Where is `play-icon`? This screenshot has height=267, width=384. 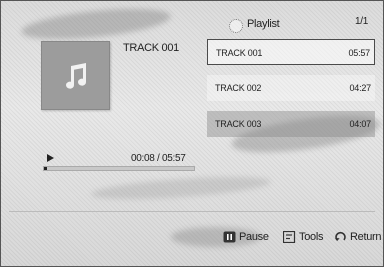
play-icon is located at coordinates (50, 158).